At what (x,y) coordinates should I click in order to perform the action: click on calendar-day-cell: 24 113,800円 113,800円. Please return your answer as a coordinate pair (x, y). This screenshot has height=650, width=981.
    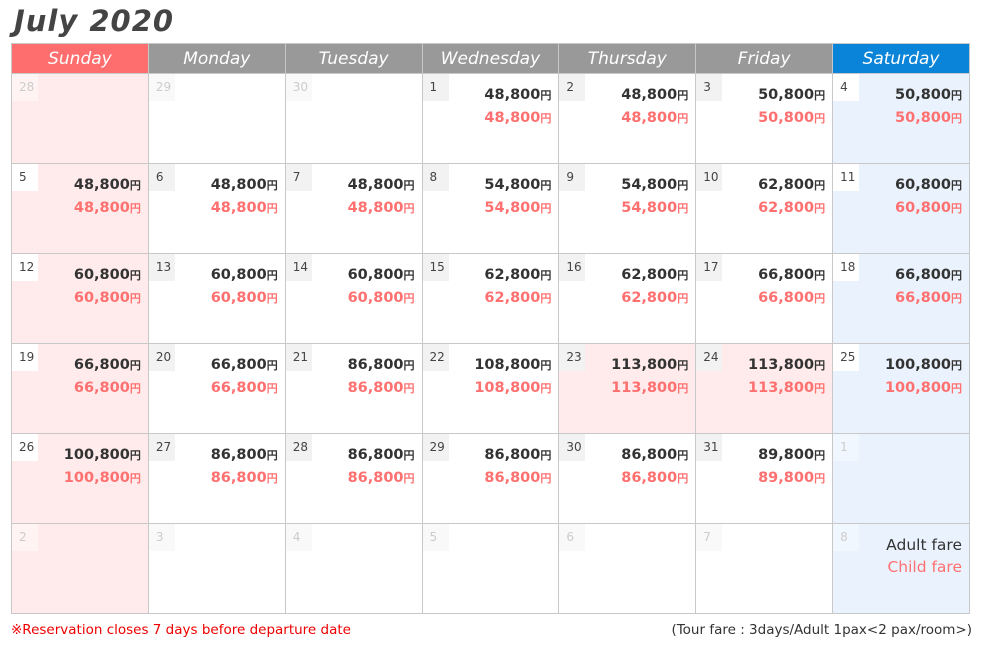
    Looking at the image, I should click on (764, 388).